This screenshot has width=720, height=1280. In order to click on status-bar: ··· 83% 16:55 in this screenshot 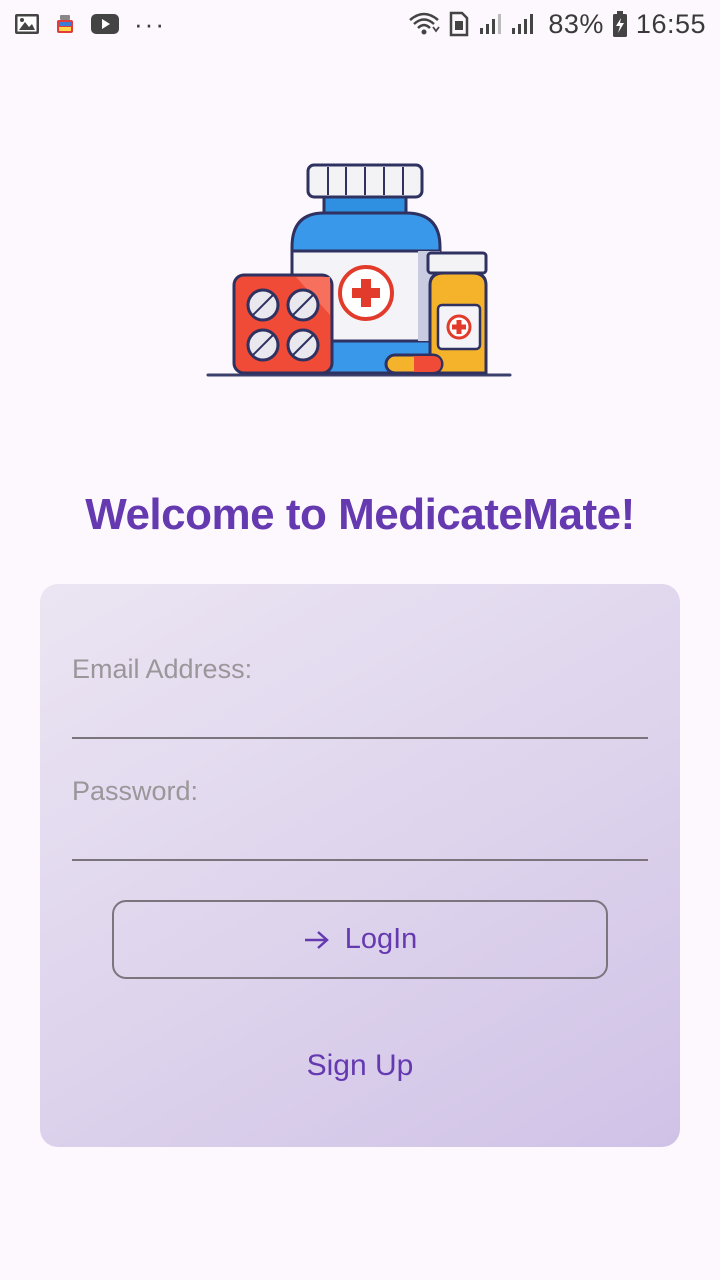, I will do `click(360, 24)`.